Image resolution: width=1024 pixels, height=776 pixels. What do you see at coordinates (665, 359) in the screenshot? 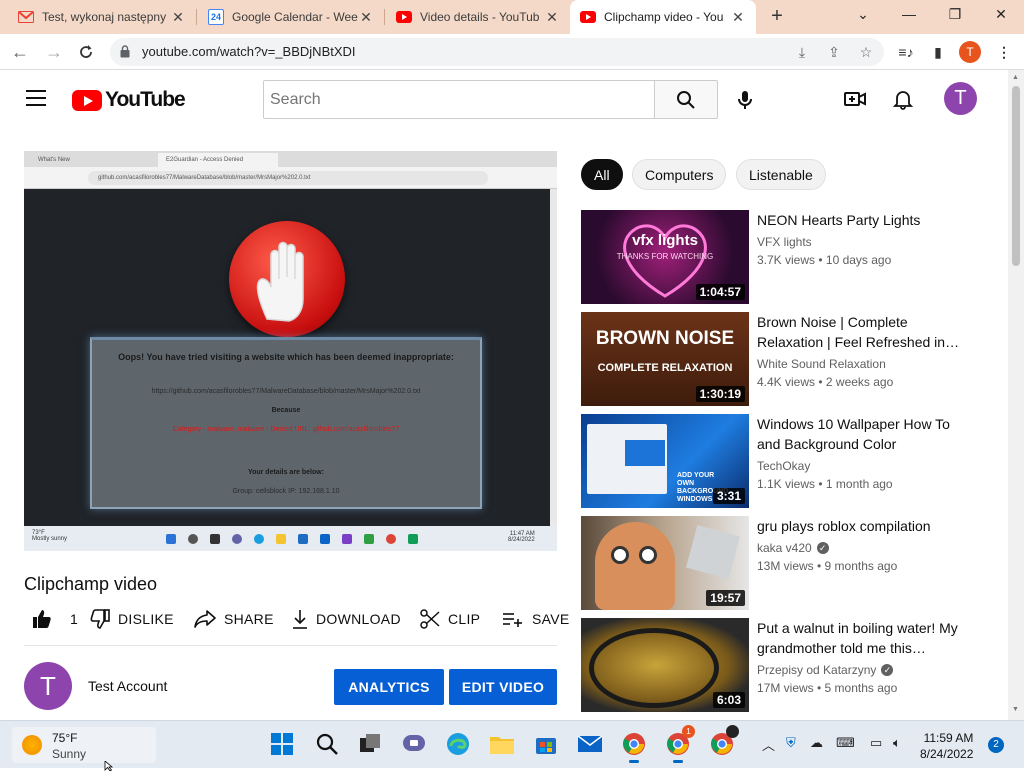
I see `video-thumbnail: BROWN NOISE COMPLETE RELAXATION 1:30:19` at bounding box center [665, 359].